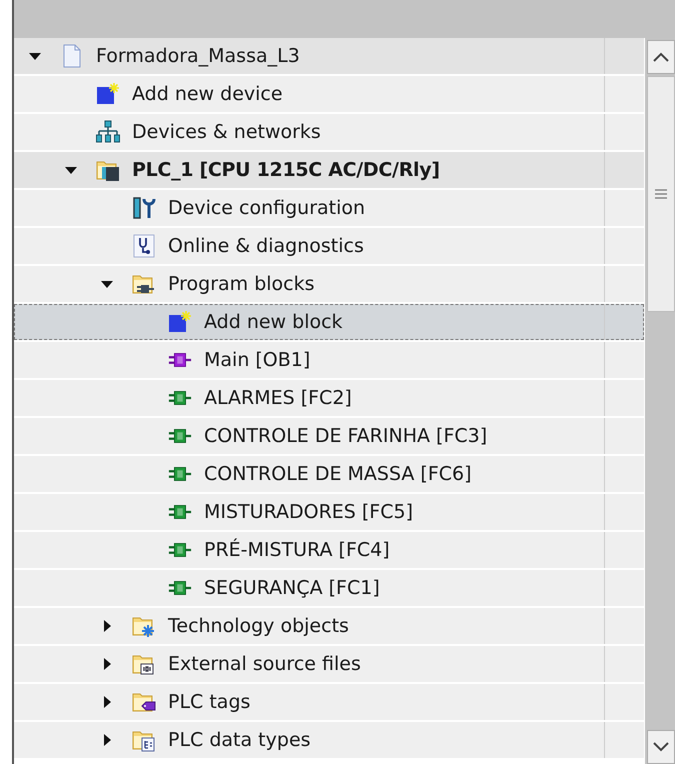 This screenshot has height=764, width=675. What do you see at coordinates (329, 626) in the screenshot?
I see `tree-item: Technology objects` at bounding box center [329, 626].